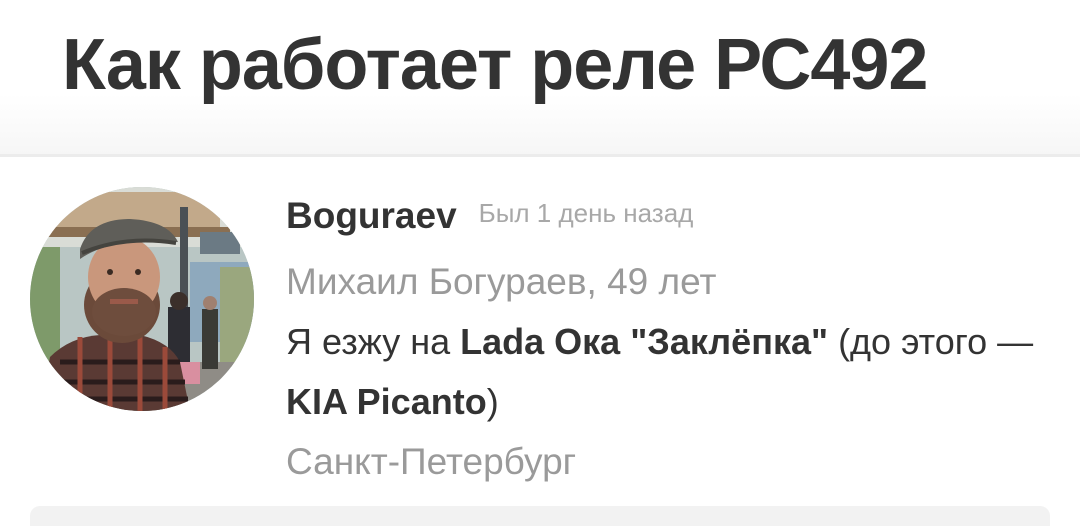 The height and width of the screenshot is (526, 1080). I want to click on username-row: Boguraev Был 1 день назад, so click(489, 216).